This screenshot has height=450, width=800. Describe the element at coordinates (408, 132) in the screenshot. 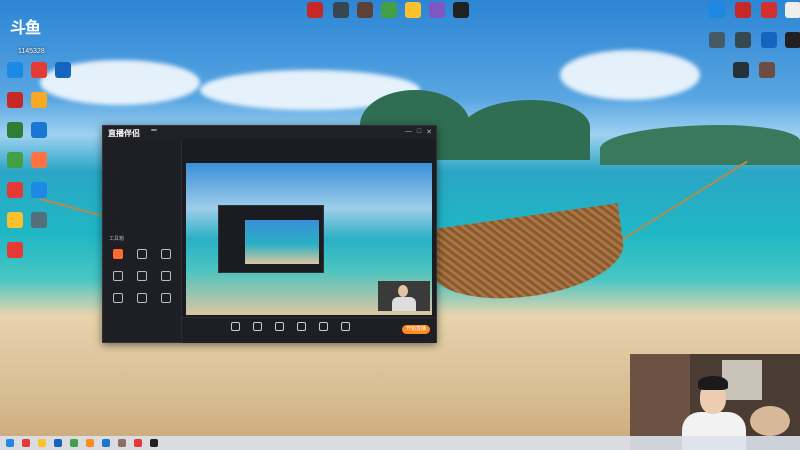

I see `minimize-button: —` at that location.